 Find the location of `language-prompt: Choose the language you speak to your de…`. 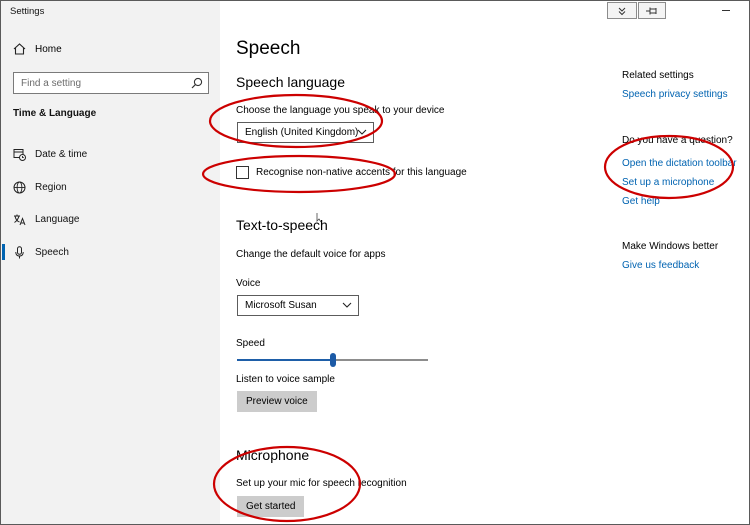

language-prompt: Choose the language you speak to your de… is located at coordinates (340, 110).